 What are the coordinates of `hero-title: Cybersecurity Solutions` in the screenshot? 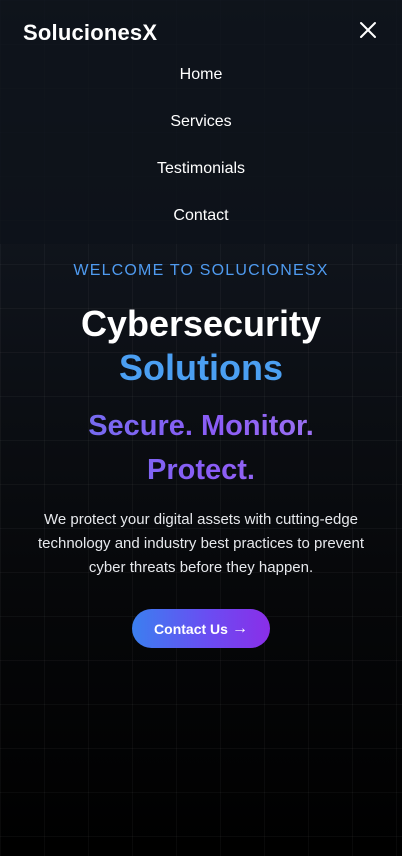 It's located at (201, 346).